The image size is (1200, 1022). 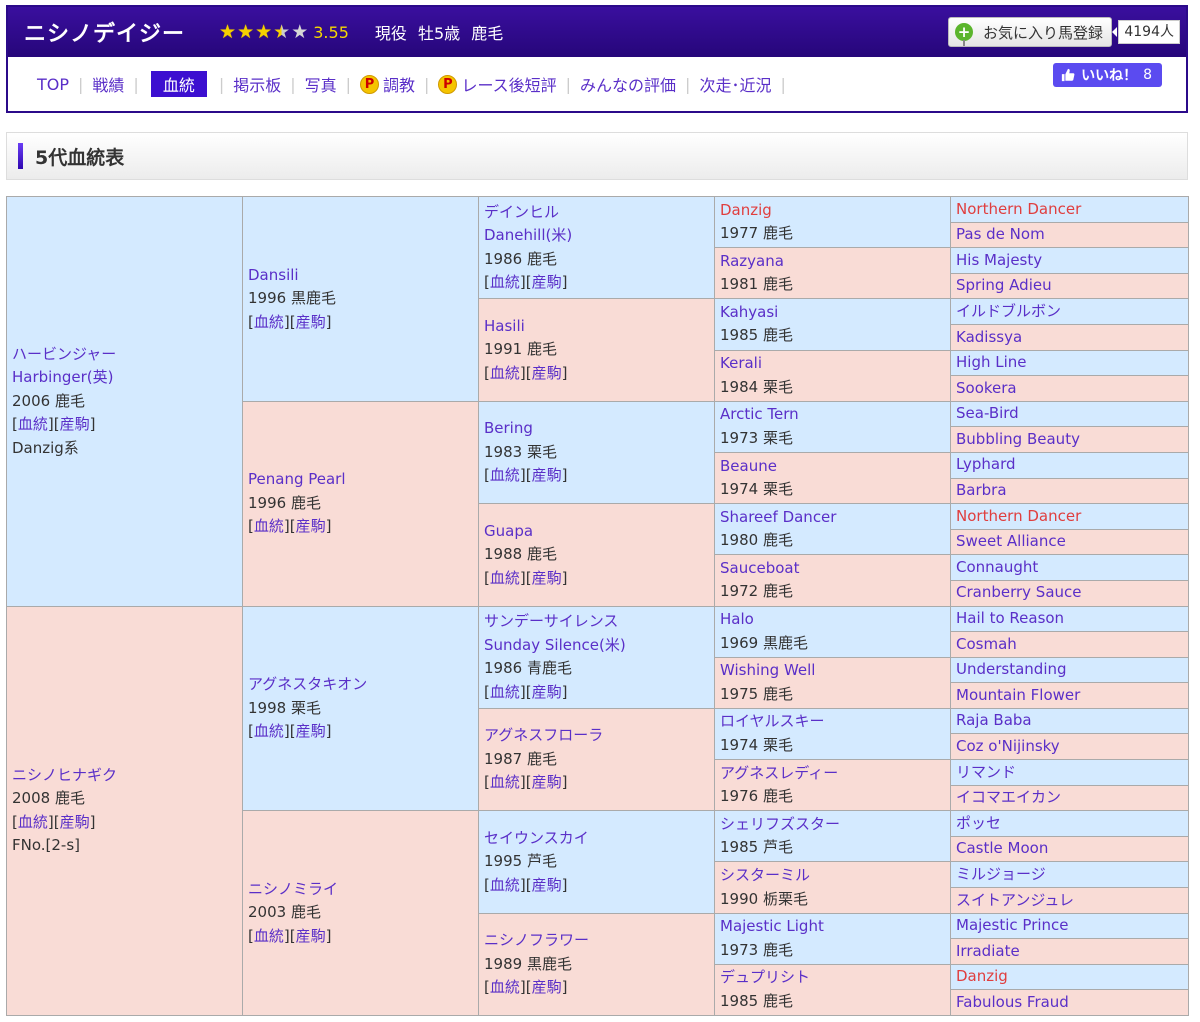 I want to click on horse-link: Coz o'Nijinsky, so click(x=1069, y=747).